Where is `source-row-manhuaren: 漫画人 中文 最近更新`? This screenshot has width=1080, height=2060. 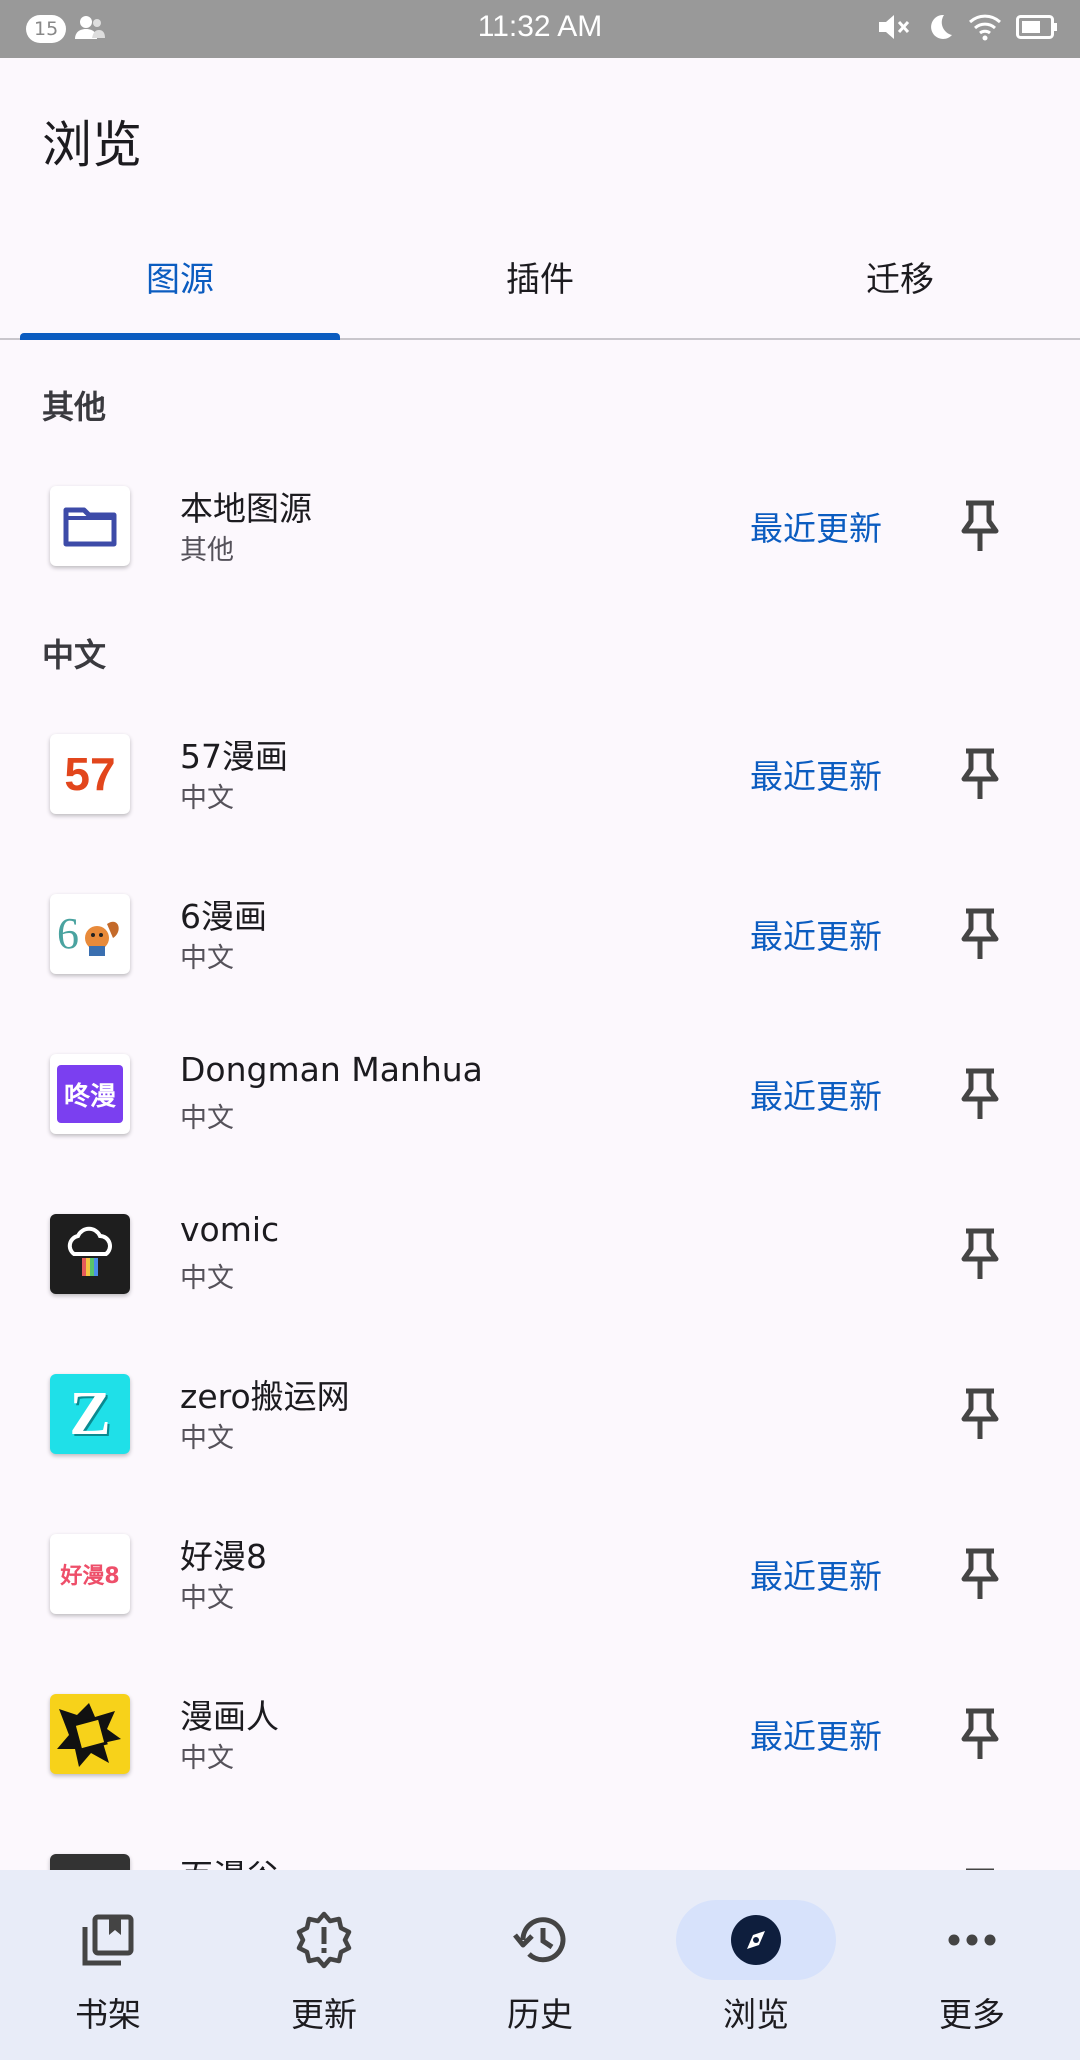
source-row-manhuaren: 漫画人 中文 最近更新 is located at coordinates (540, 1735).